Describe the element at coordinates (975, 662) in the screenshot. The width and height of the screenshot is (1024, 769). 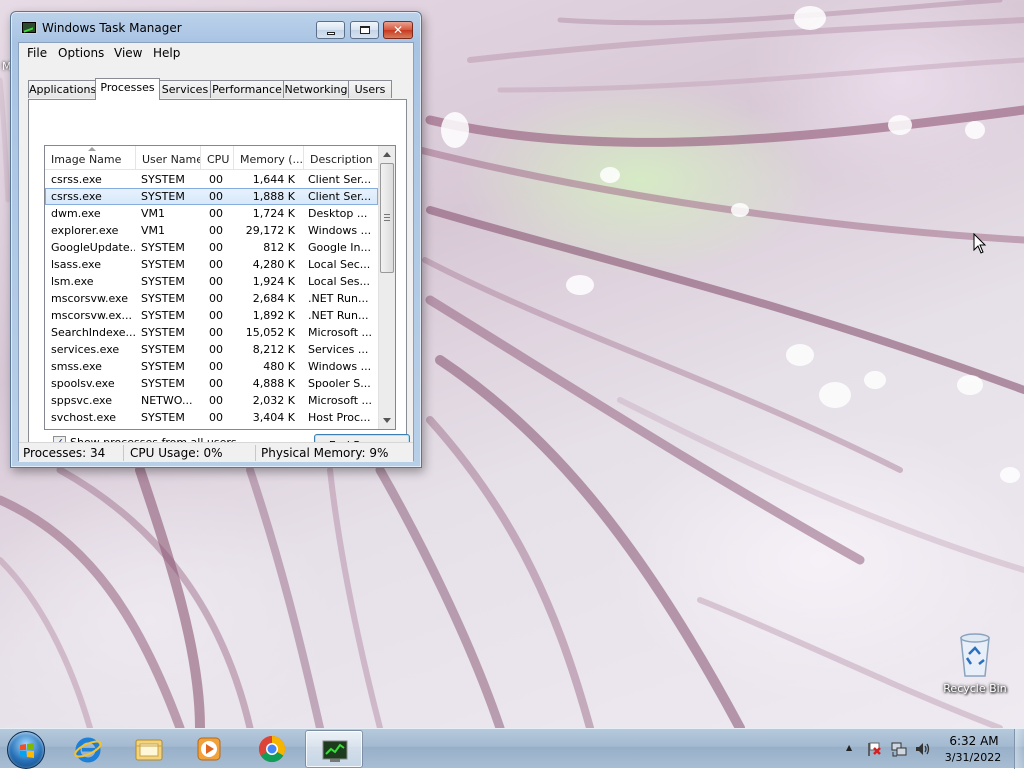
I see `recycle-bin-shortcut: Recycle Bin` at that location.